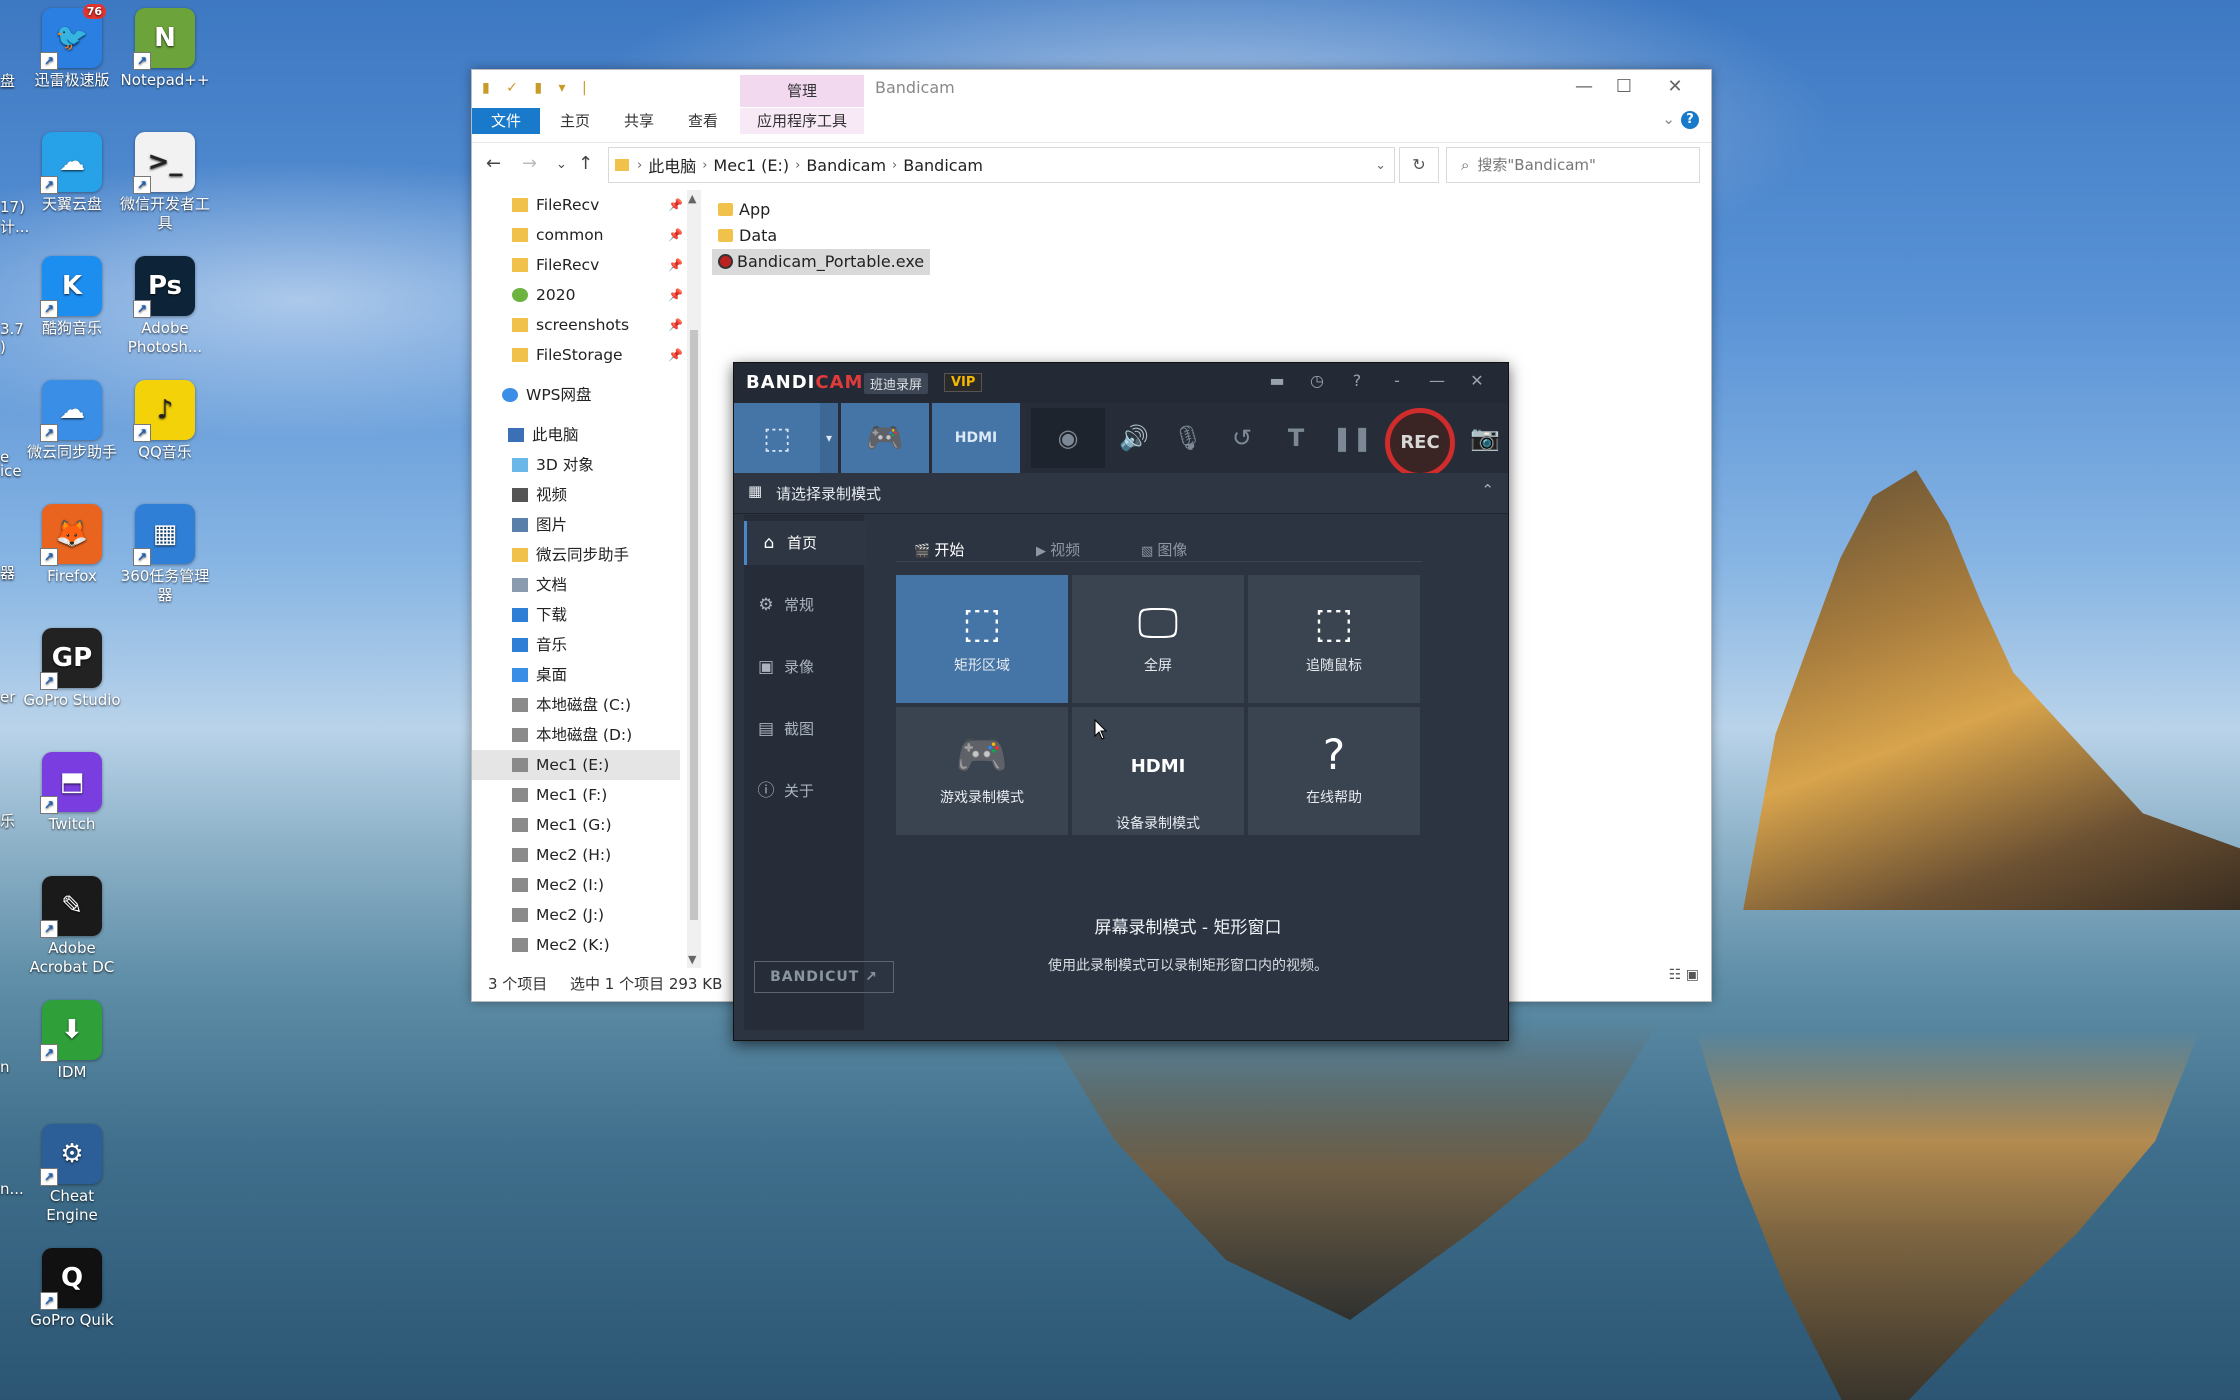 This screenshot has height=1400, width=2240. Describe the element at coordinates (1380, 165) in the screenshot. I see `address-dropdown-icon: ⌄` at that location.